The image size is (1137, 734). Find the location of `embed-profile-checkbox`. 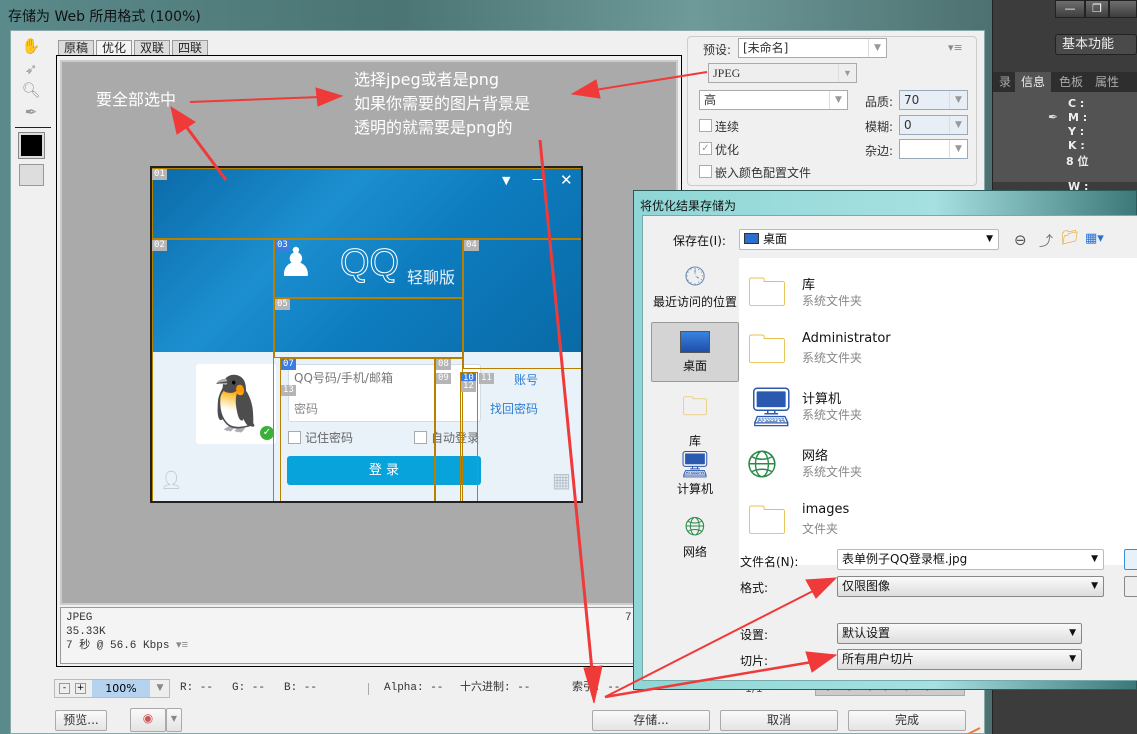

embed-profile-checkbox is located at coordinates (705, 171).